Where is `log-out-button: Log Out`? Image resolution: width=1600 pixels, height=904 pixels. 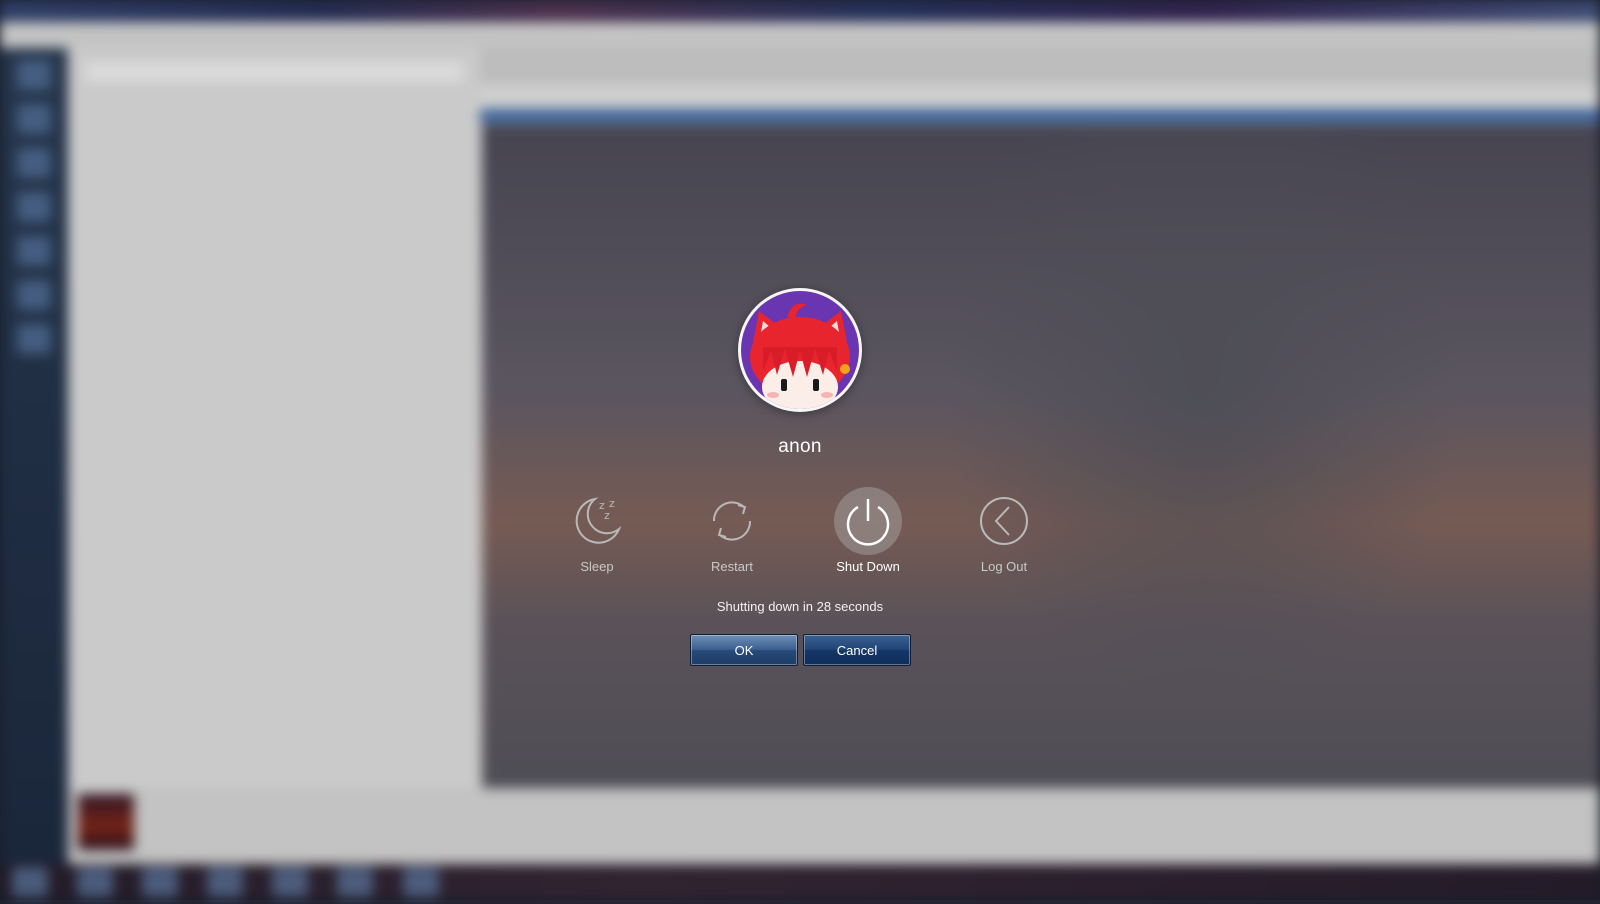
log-out-button: Log Out is located at coordinates (1004, 530).